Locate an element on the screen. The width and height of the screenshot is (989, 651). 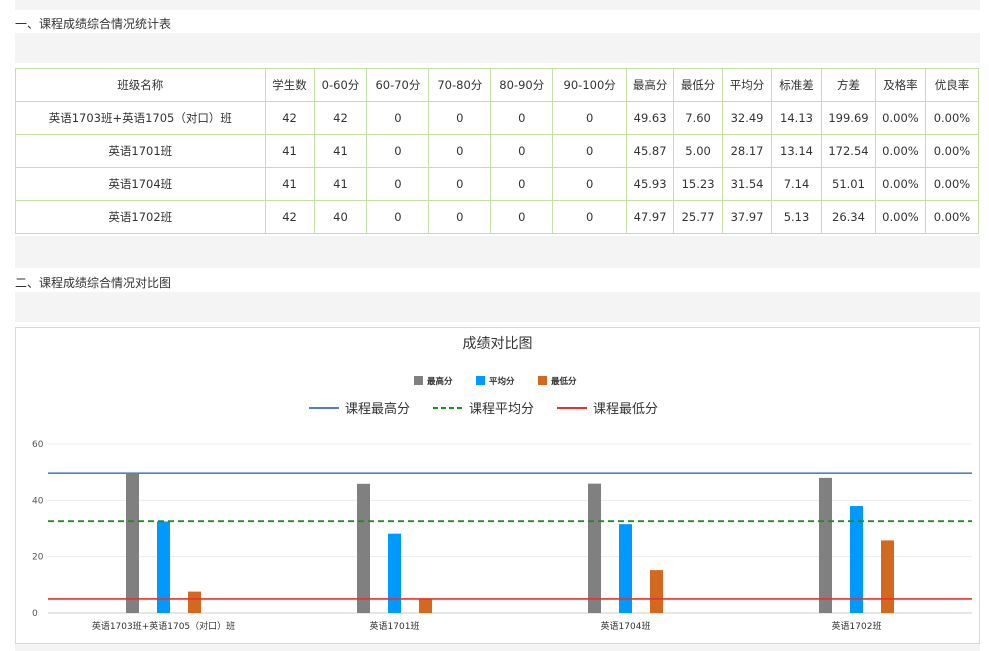
y-tick-label: 20 is located at coordinates (38, 558).